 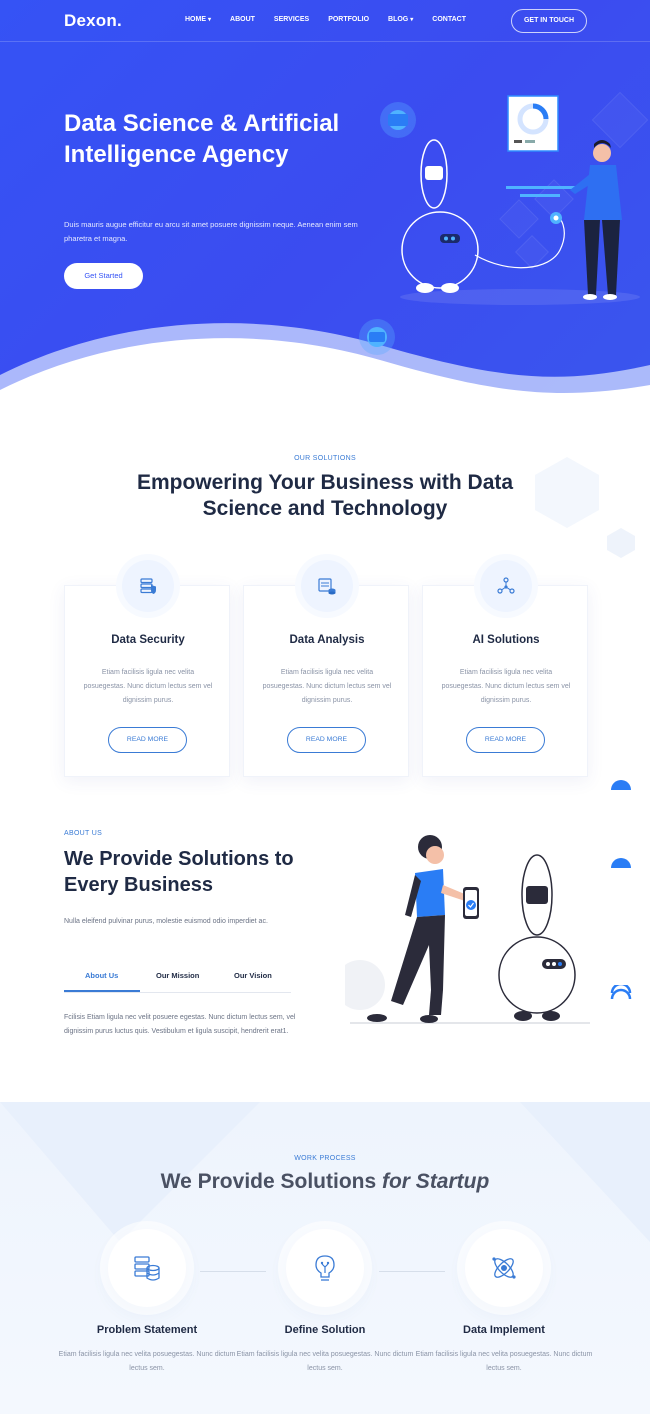 I want to click on database-shield-icon, so click(x=148, y=586).